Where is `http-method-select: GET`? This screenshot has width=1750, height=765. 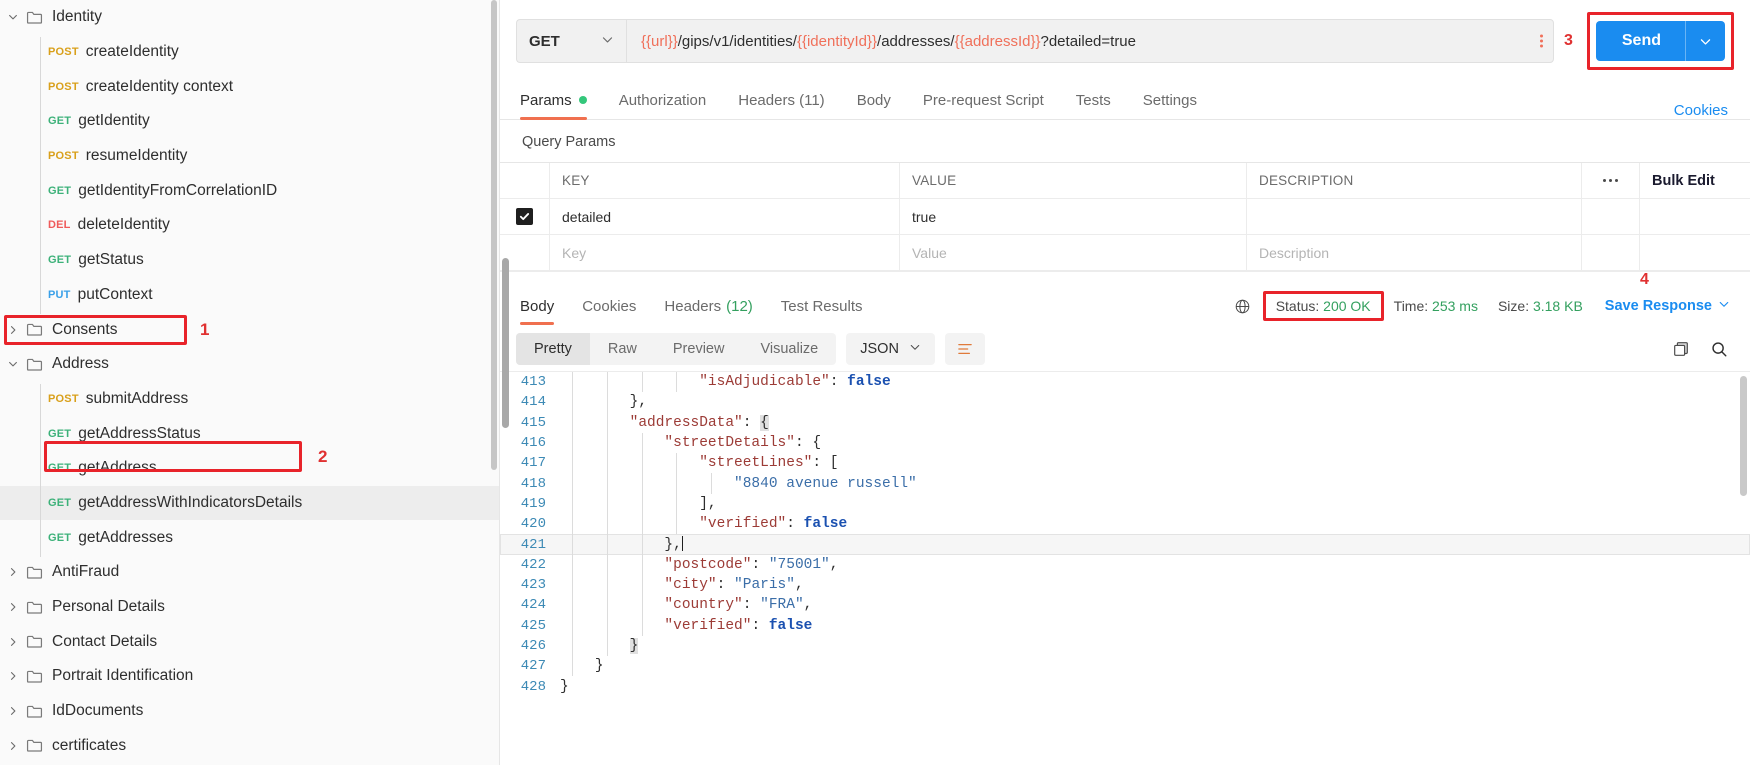
http-method-select: GET is located at coordinates (571, 41).